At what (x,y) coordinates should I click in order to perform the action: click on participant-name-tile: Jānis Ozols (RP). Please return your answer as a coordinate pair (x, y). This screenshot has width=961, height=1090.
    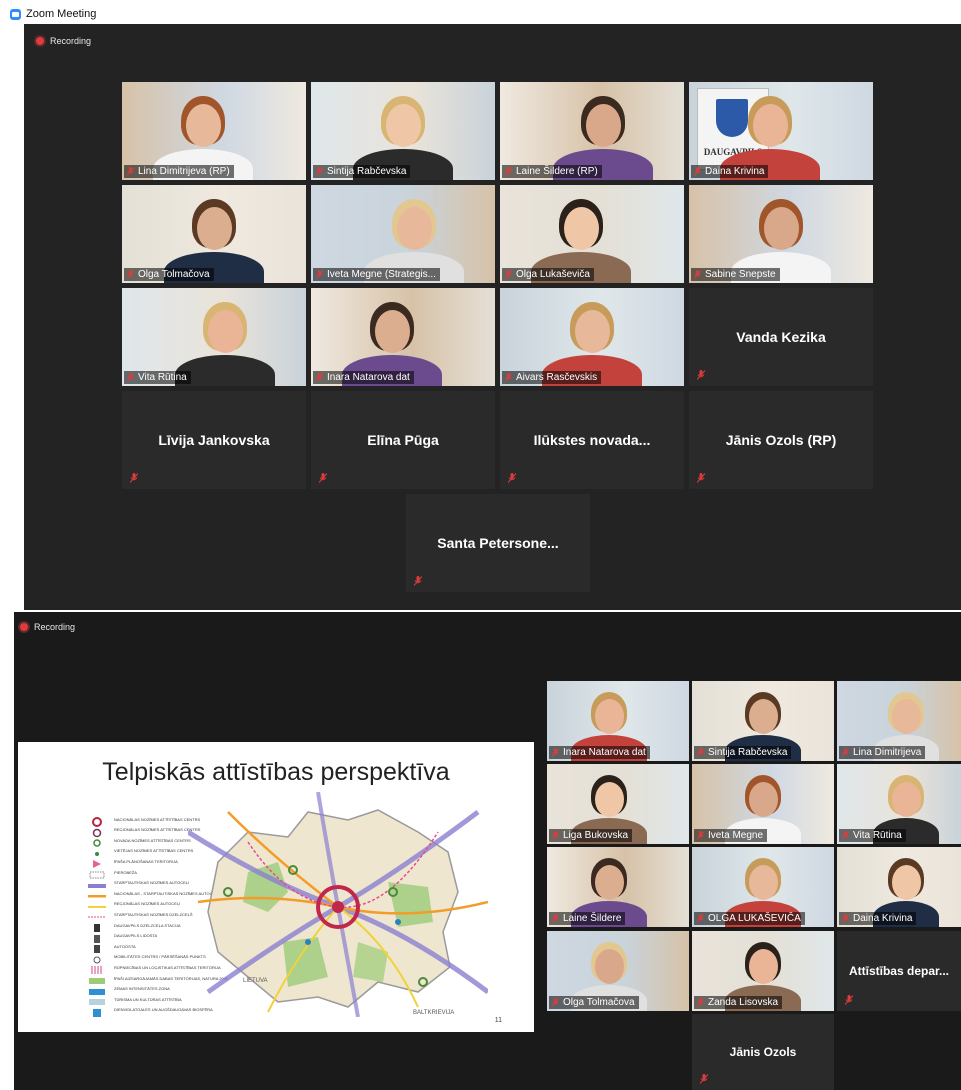
    Looking at the image, I should click on (781, 440).